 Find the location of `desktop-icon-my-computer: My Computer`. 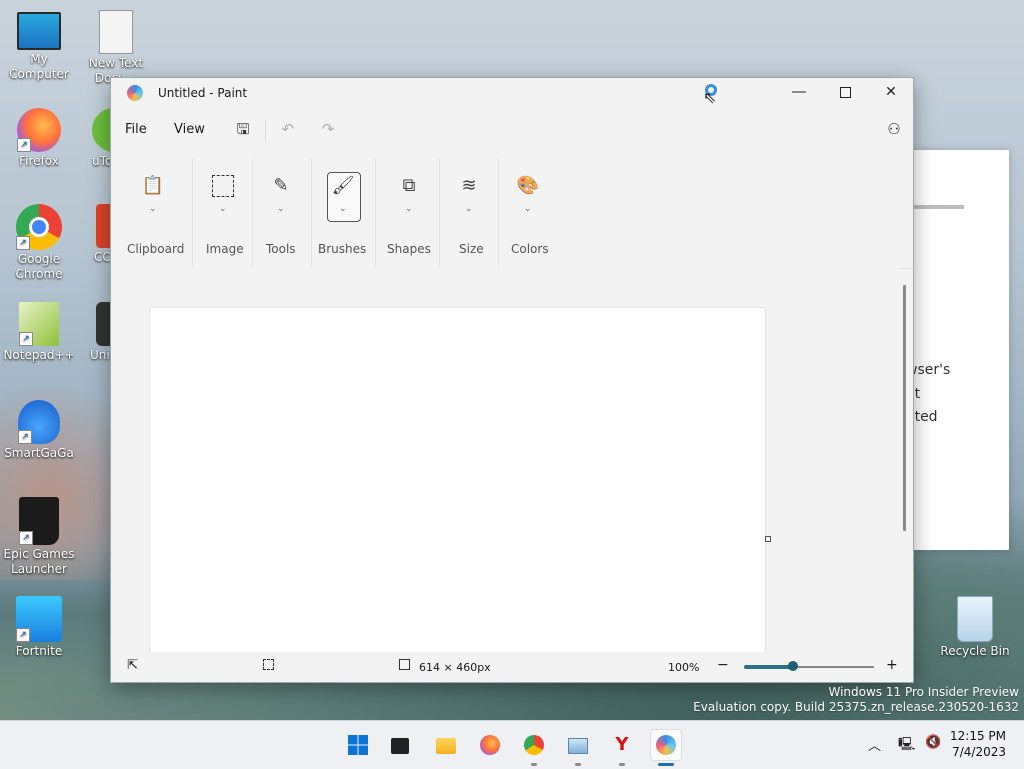

desktop-icon-my-computer: My Computer is located at coordinates (39, 46).